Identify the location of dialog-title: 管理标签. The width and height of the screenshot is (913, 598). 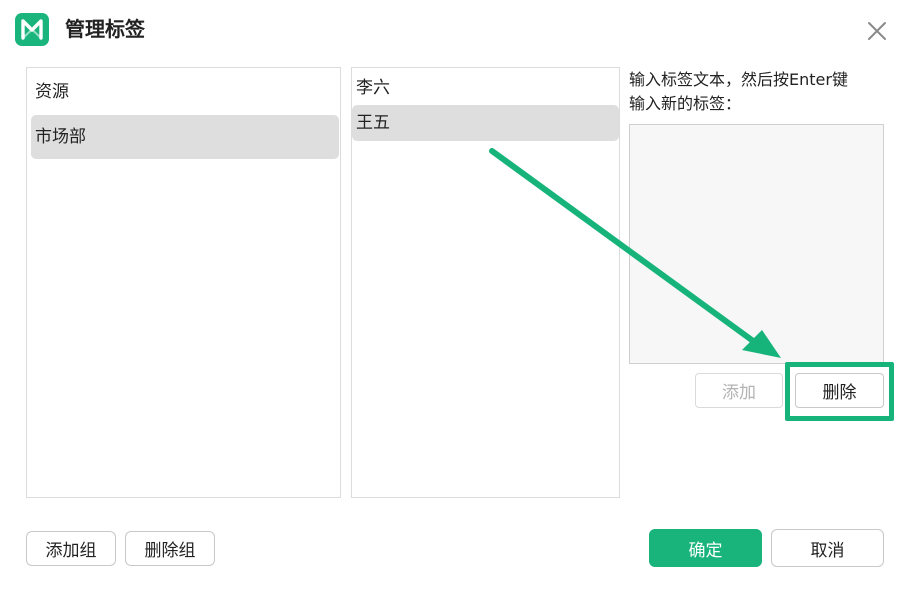
(105, 29).